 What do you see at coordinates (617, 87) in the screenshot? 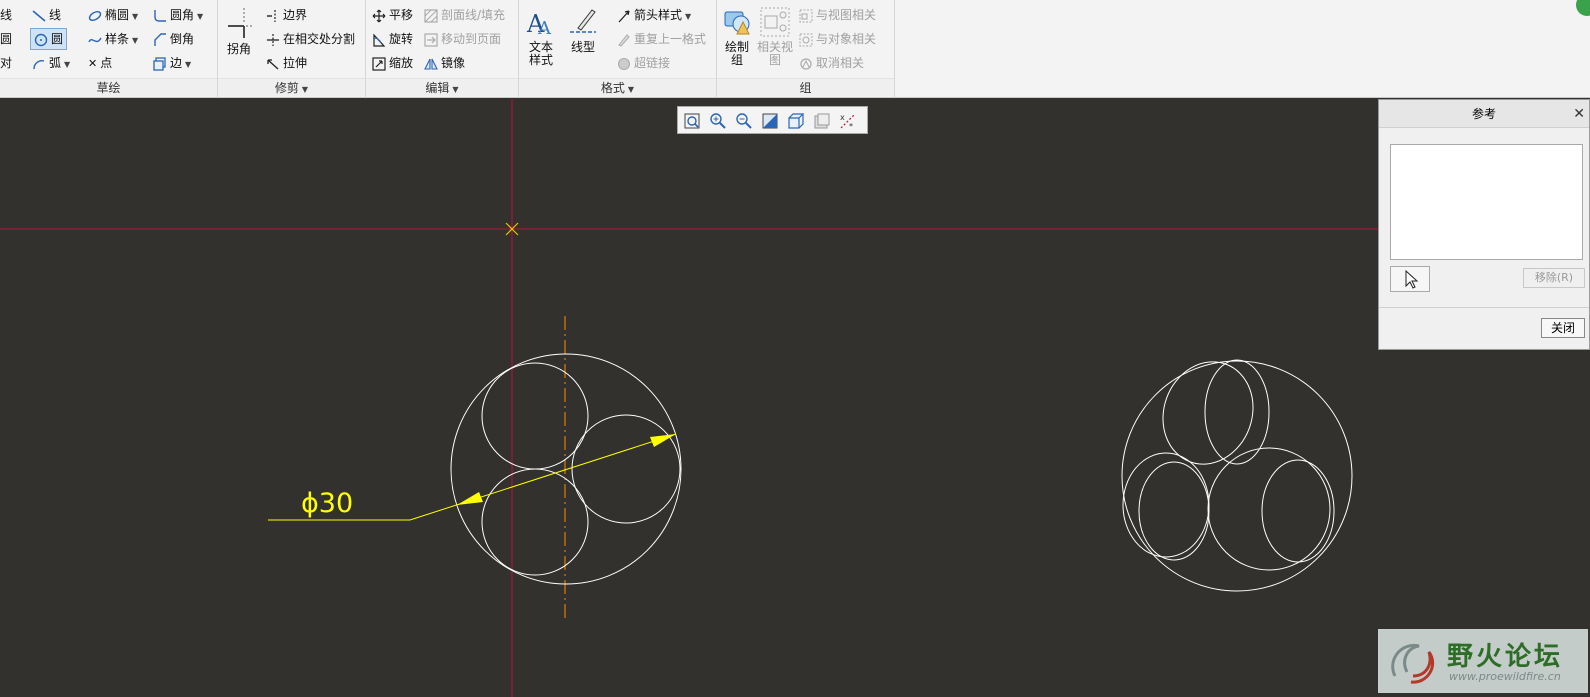
I see `format-group-label: 格式 ▼` at bounding box center [617, 87].